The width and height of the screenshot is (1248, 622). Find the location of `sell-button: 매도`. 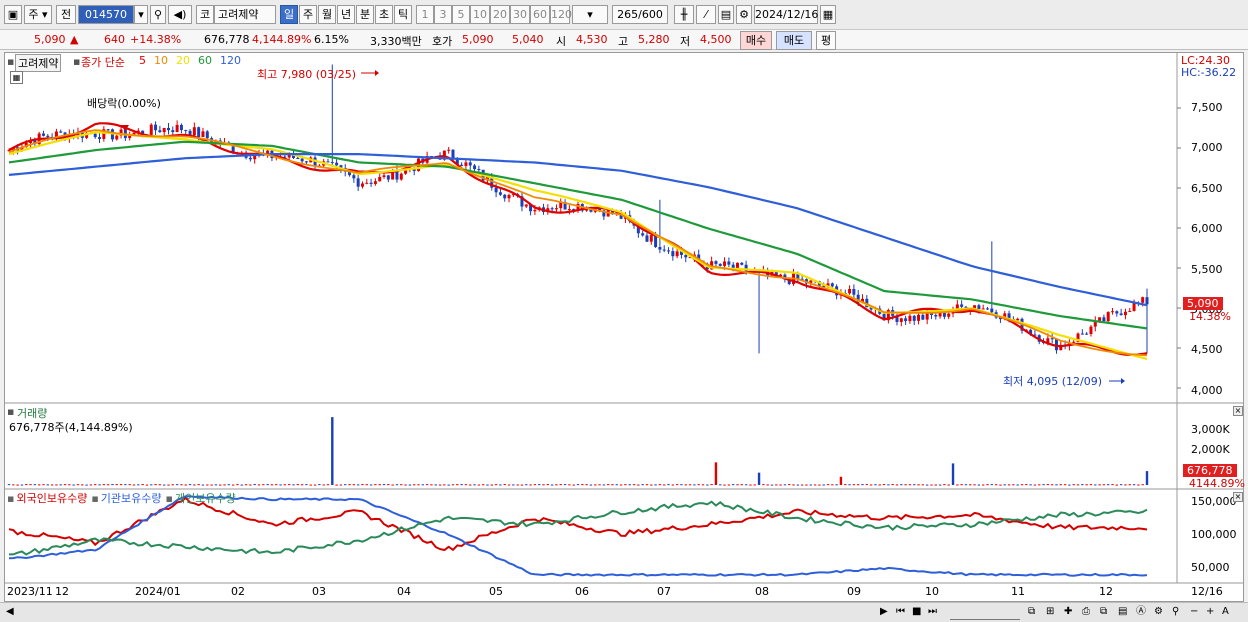

sell-button: 매도 is located at coordinates (794, 40).